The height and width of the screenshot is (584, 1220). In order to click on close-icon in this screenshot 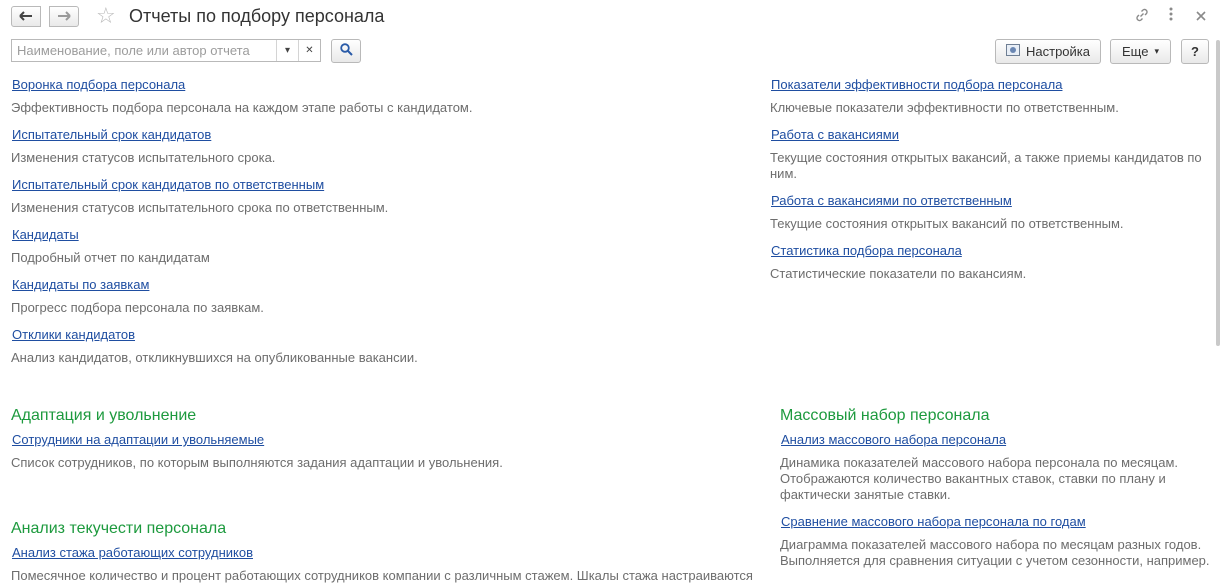, I will do `click(1201, 16)`.